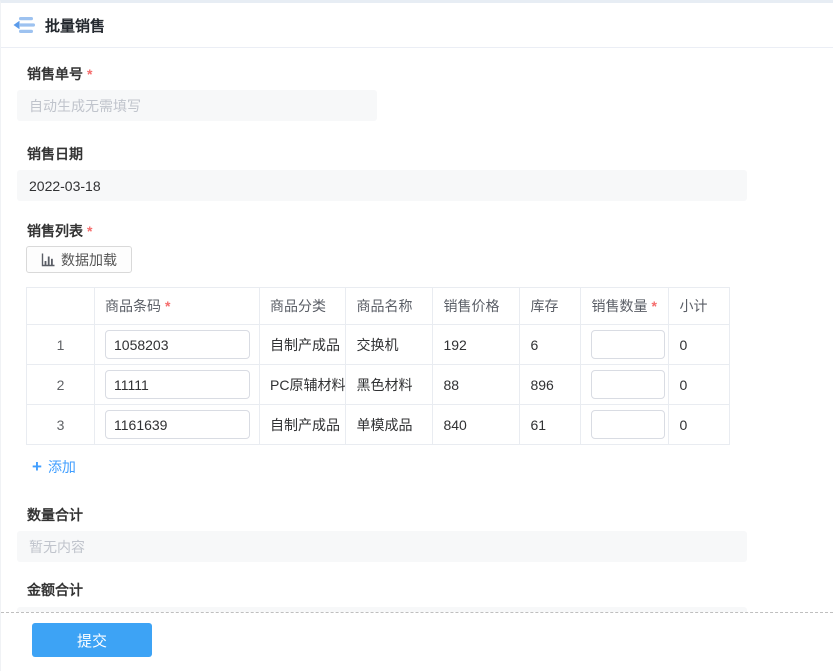  Describe the element at coordinates (60, 424) in the screenshot. I see `row-index: 3` at that location.